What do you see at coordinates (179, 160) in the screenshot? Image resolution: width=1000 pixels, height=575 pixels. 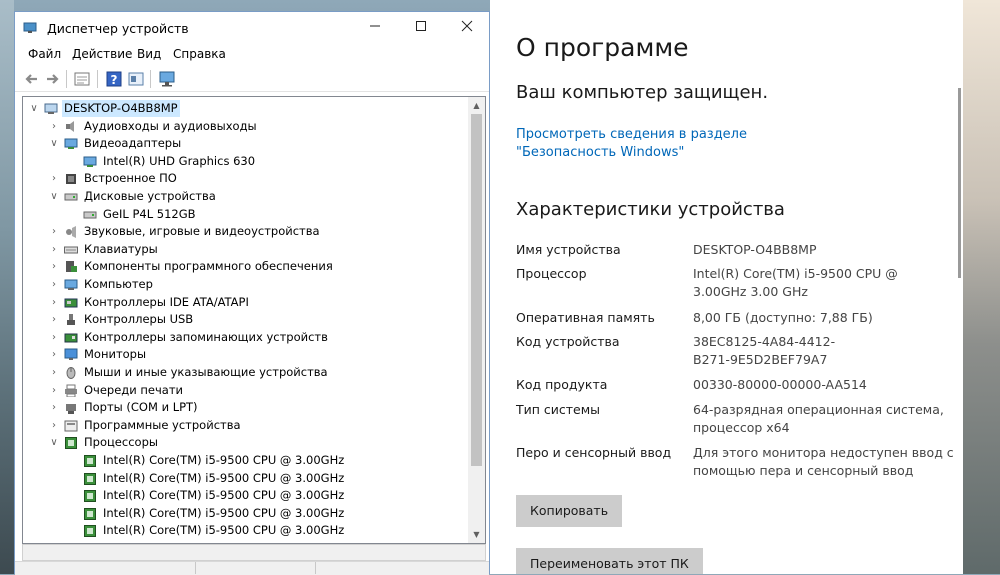 I see `tree-item-label: Intel(R) UHD Graphics 630` at bounding box center [179, 160].